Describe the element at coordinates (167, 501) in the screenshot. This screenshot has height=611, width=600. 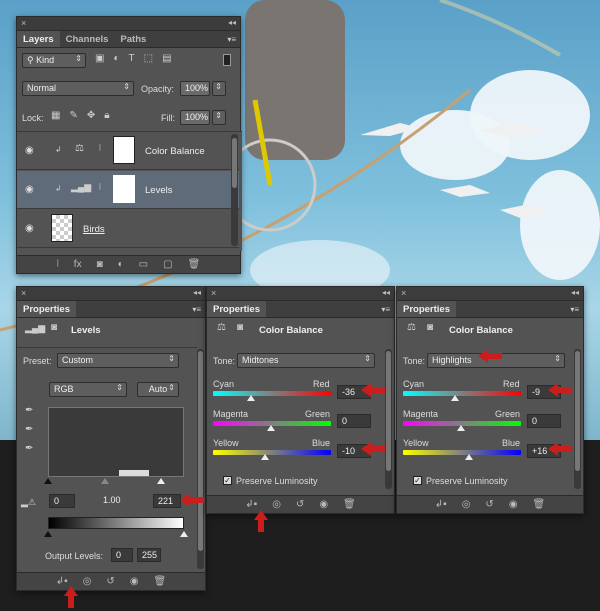
I see `input-white-field: 221` at that location.